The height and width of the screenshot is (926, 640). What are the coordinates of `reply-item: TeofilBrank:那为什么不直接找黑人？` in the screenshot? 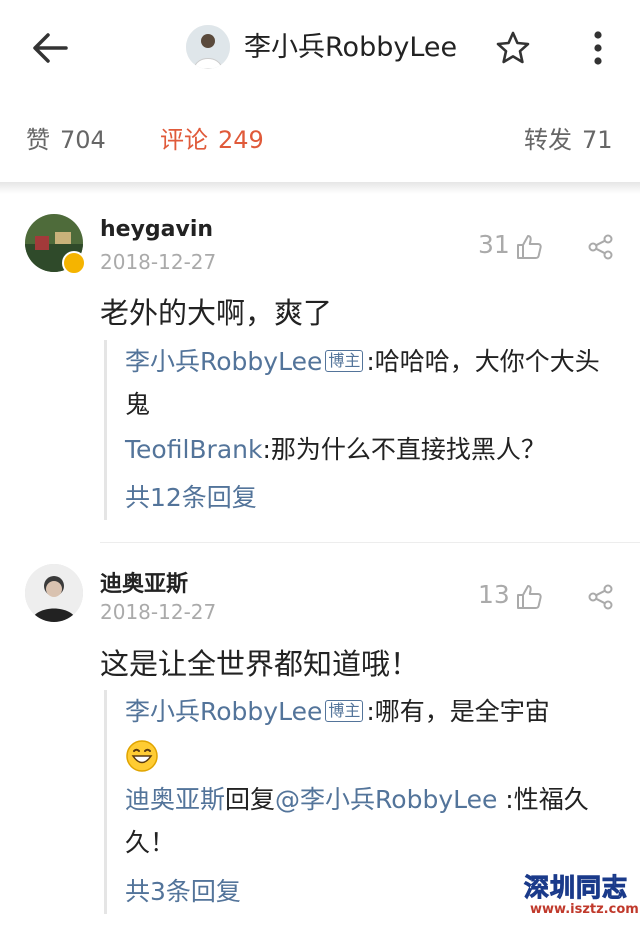 It's located at (365, 449).